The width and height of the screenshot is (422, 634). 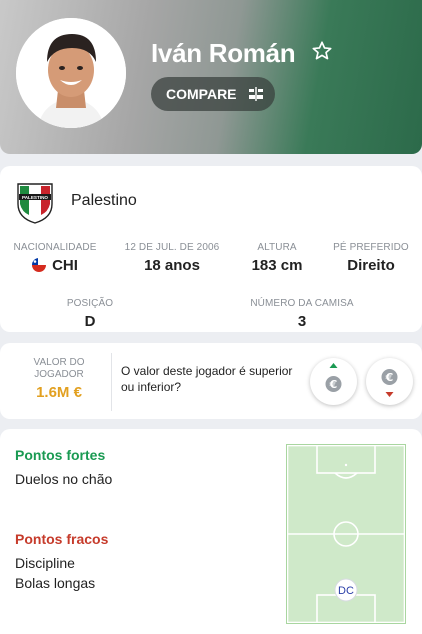 I want to click on euro-up-icon: €, so click(x=333, y=377).